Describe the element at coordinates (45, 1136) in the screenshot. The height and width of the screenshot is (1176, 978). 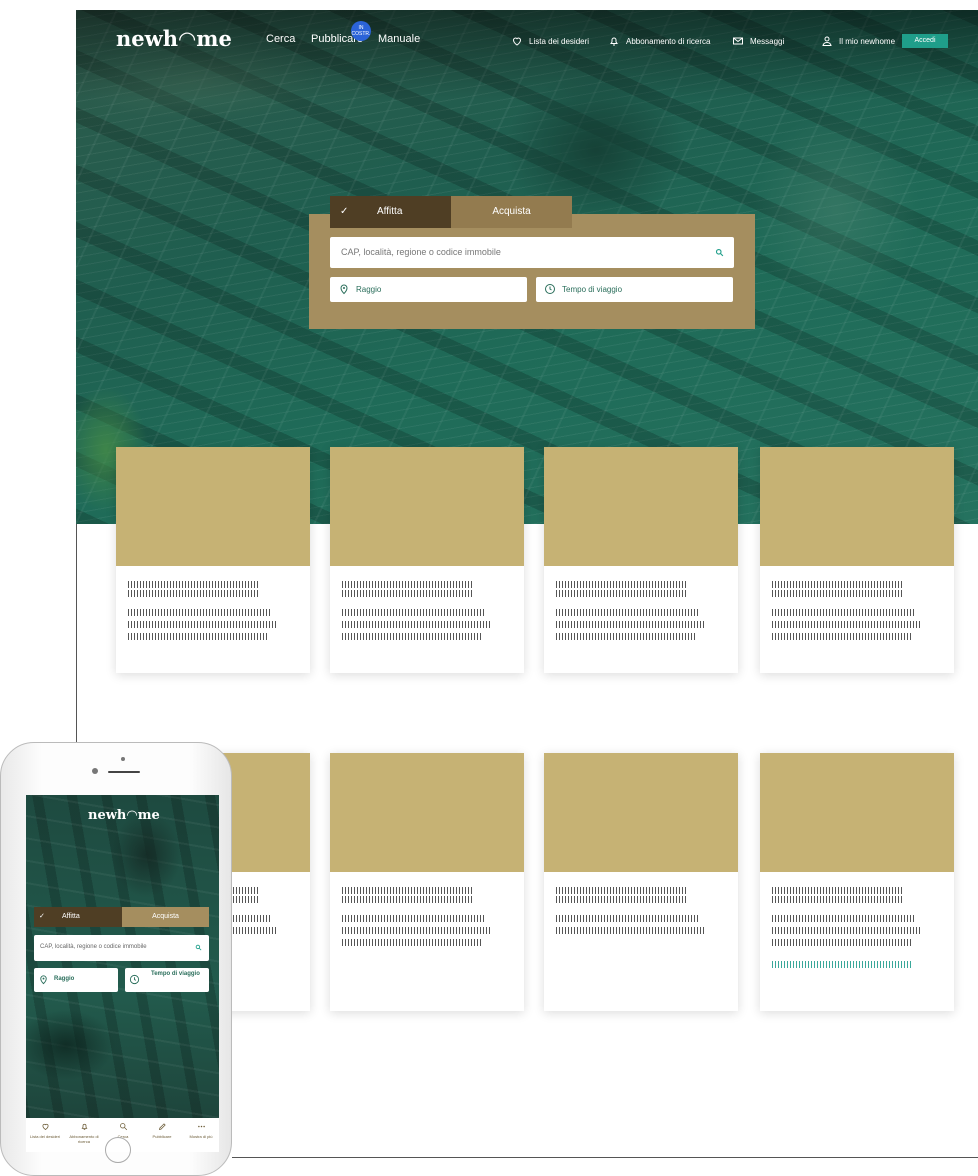
I see `tabbar-wishlist-label: Lista dei desideri` at that location.